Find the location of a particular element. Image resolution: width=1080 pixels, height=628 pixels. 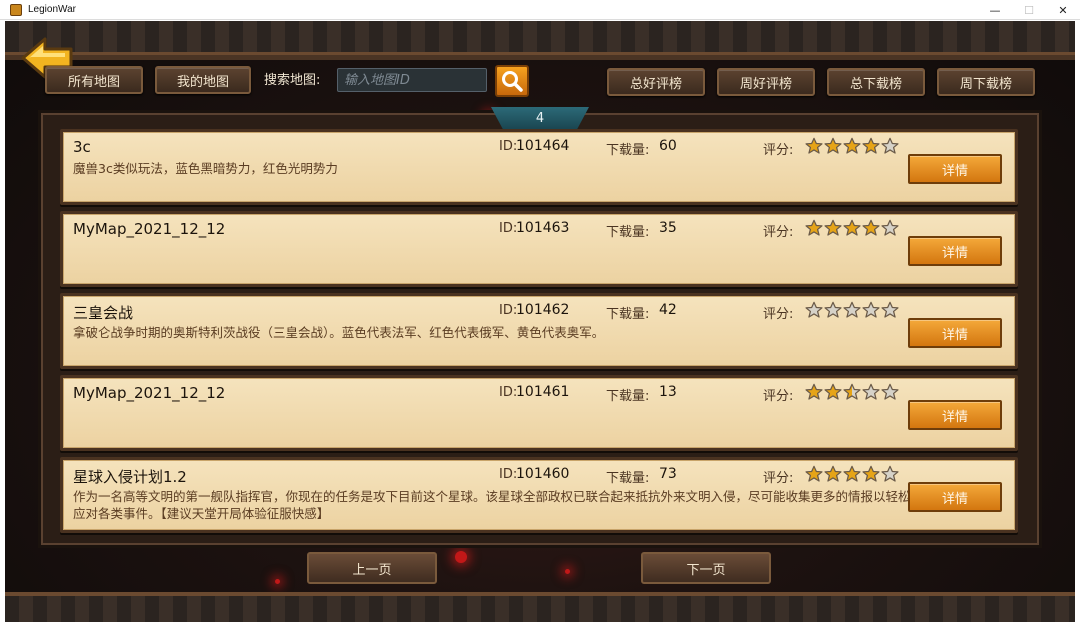

ranking-total-rating-button: 总好评榜 is located at coordinates (656, 82).